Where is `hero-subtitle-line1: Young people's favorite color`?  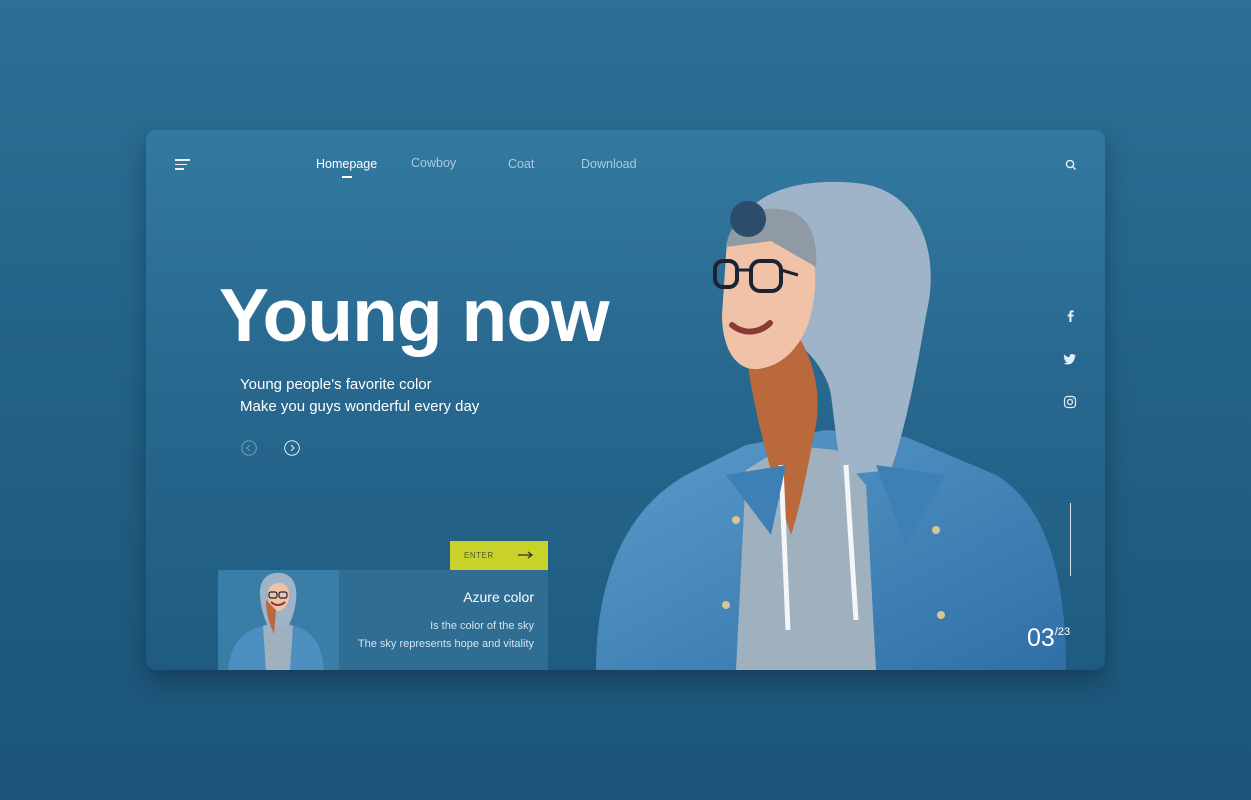 hero-subtitle-line1: Young people's favorite color is located at coordinates (336, 384).